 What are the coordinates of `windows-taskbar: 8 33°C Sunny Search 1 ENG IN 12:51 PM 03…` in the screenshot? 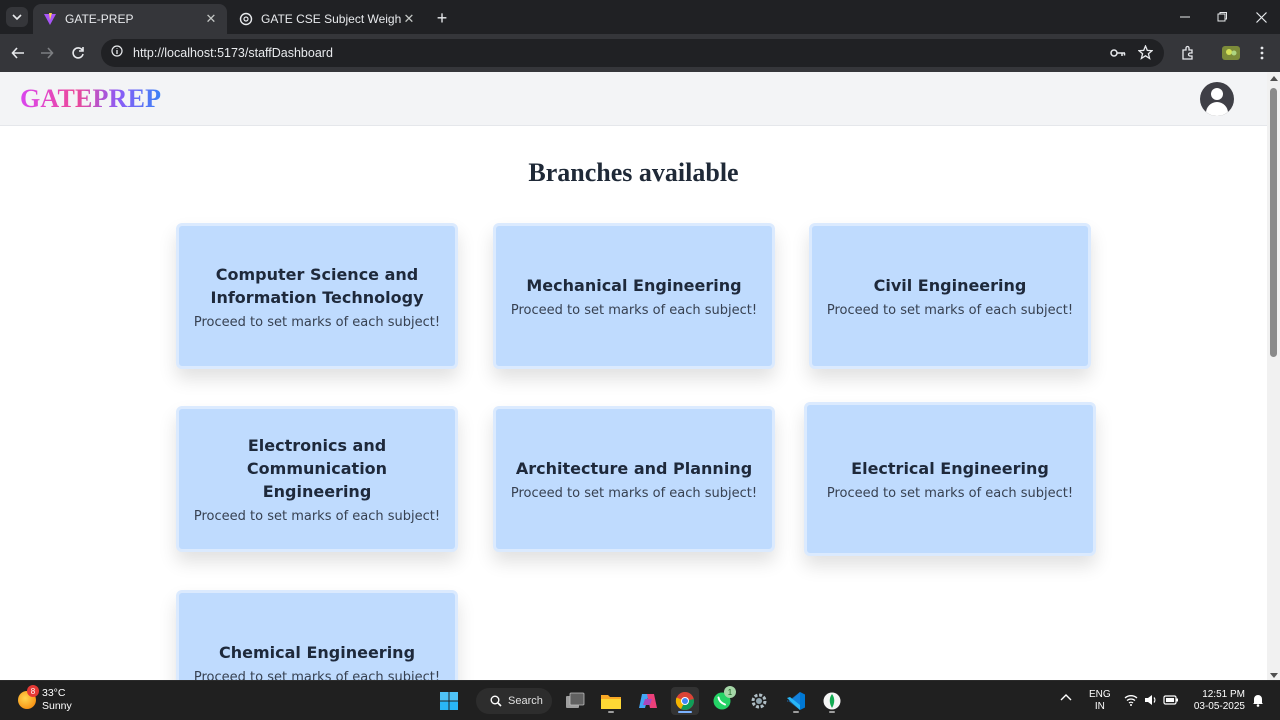 It's located at (640, 700).